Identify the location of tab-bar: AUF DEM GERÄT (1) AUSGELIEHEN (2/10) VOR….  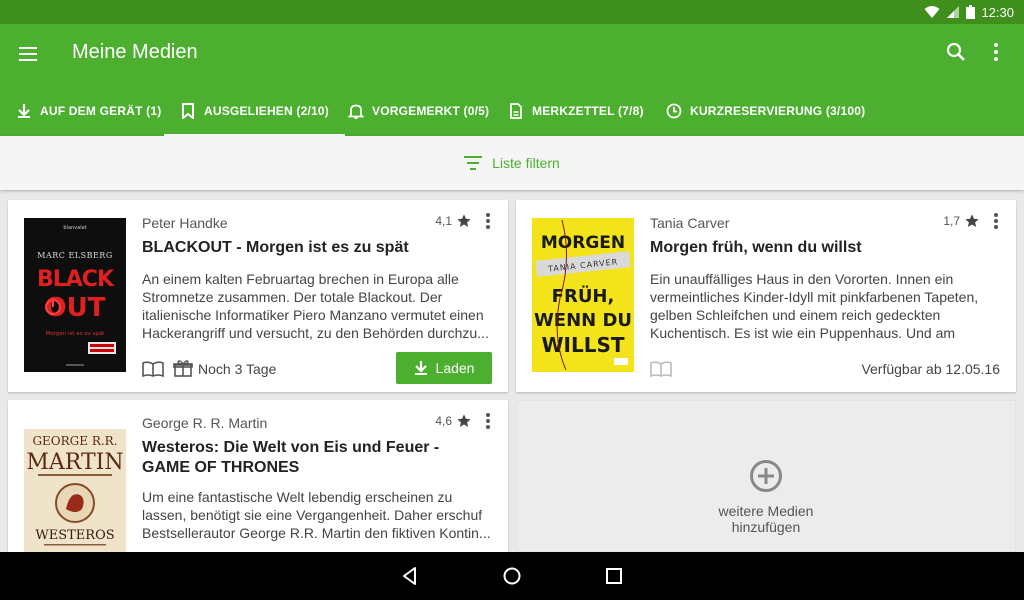
(512, 111).